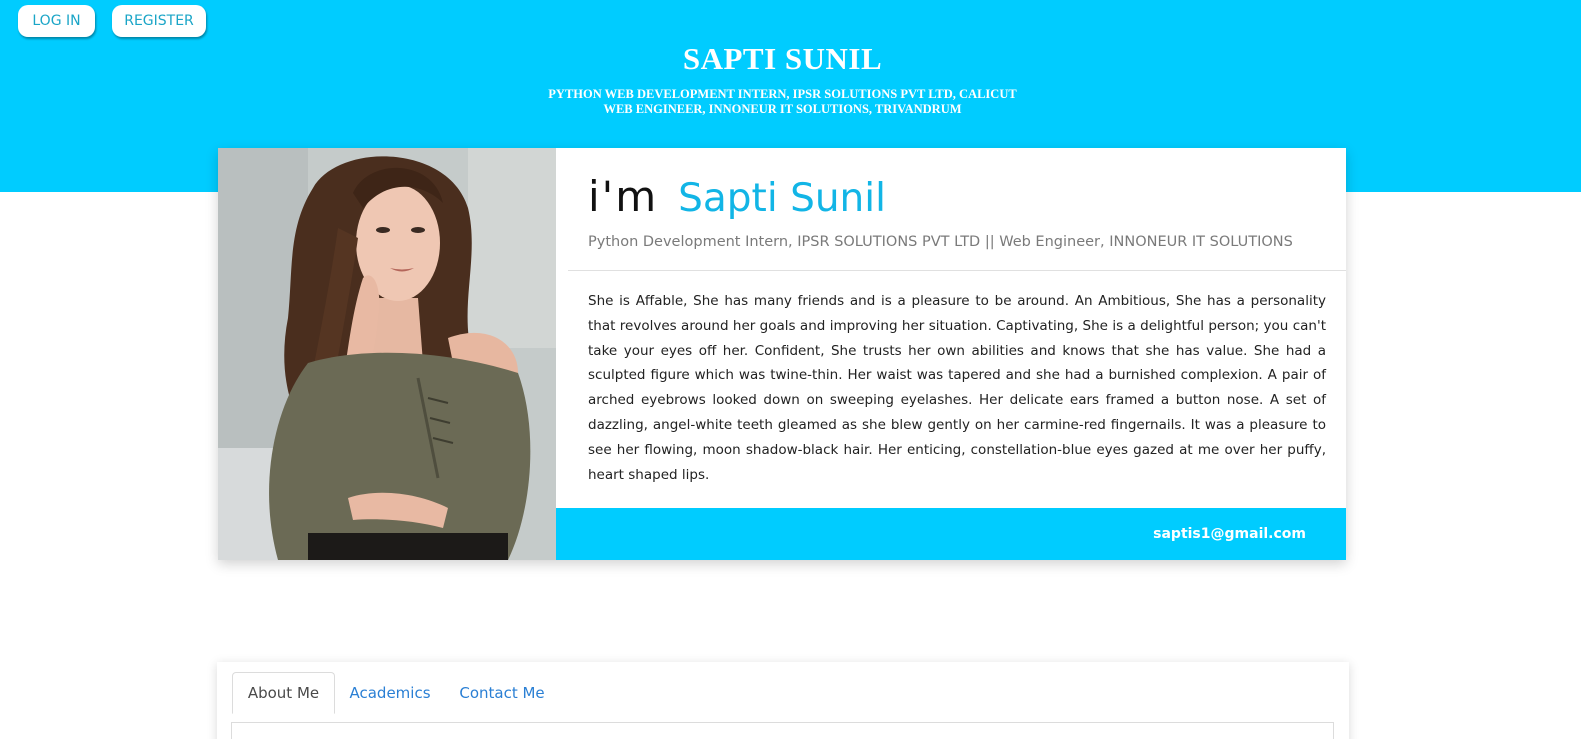 The image size is (1581, 739). I want to click on profile-photo, so click(387, 354).